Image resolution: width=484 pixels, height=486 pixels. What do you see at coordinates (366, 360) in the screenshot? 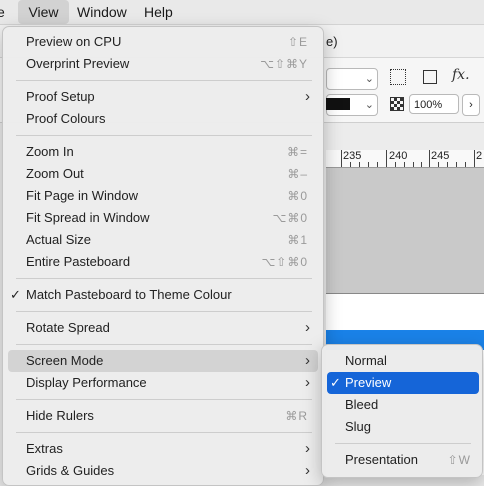
I see `submenu-item-label: Normal` at bounding box center [366, 360].